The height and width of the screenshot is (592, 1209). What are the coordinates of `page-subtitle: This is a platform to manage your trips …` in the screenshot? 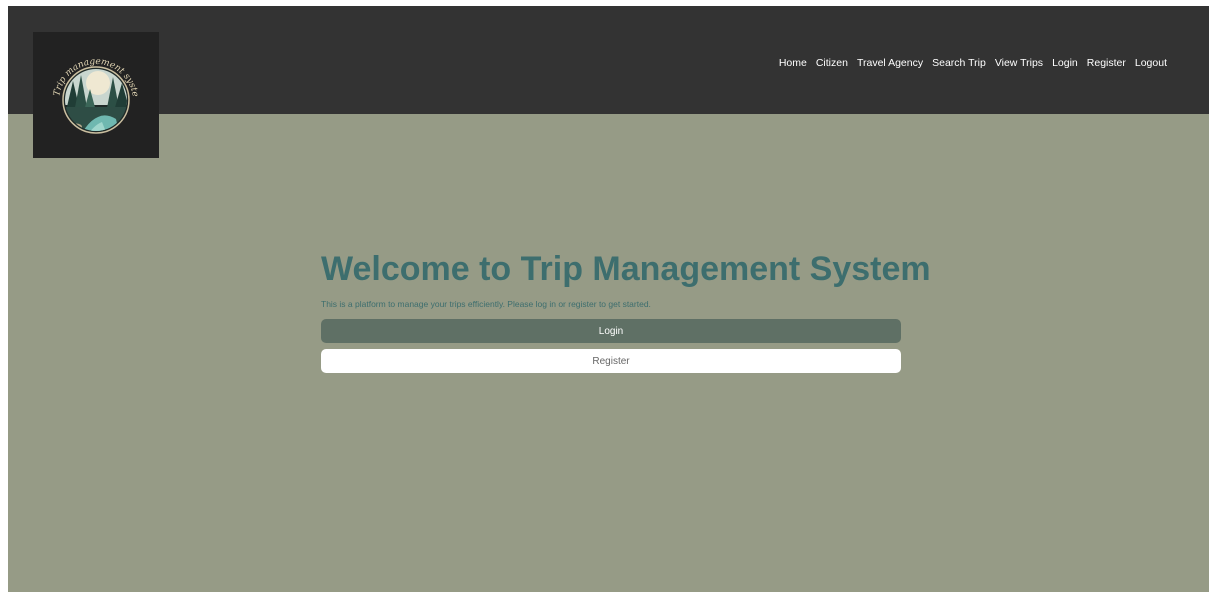 It's located at (486, 304).